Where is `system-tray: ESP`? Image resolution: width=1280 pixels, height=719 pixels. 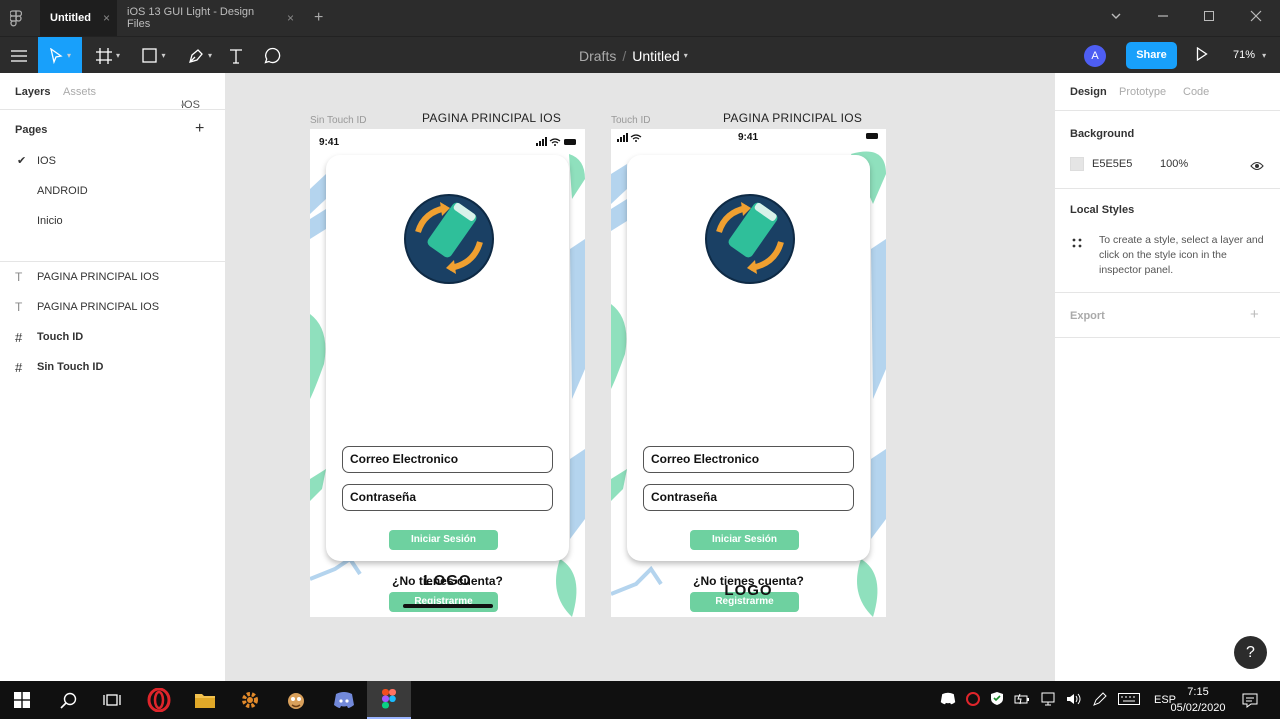
system-tray: ESP is located at coordinates (1058, 700).